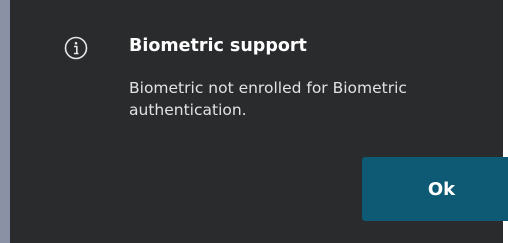 This screenshot has width=508, height=243. I want to click on dialog-title: Biometric support, so click(218, 46).